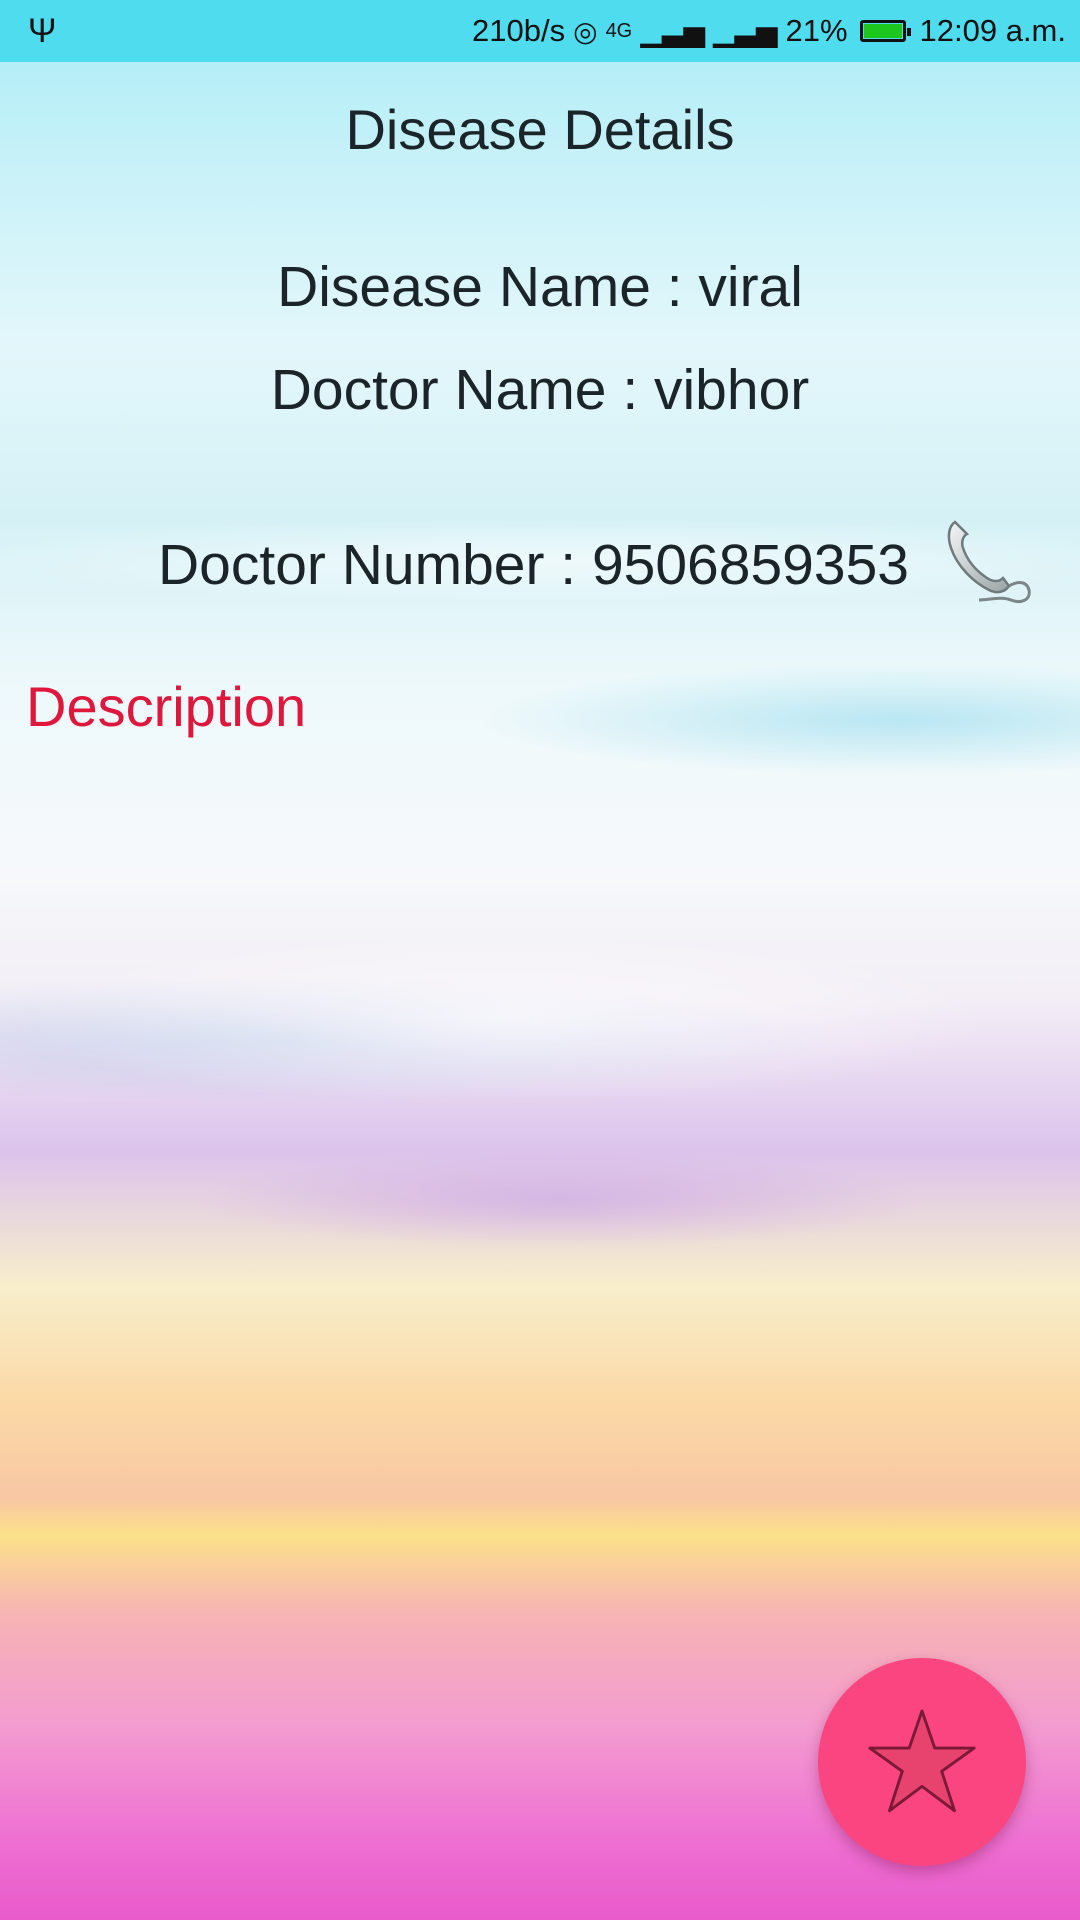 Image resolution: width=1080 pixels, height=1920 pixels. Describe the element at coordinates (745, 31) in the screenshot. I see `signal-icon-2: ▁▃▅` at that location.